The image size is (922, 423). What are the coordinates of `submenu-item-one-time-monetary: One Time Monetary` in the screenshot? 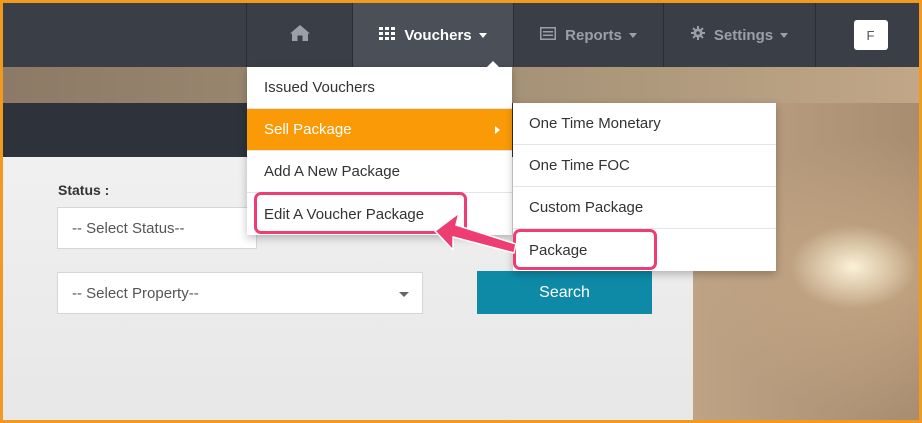 It's located at (644, 124).